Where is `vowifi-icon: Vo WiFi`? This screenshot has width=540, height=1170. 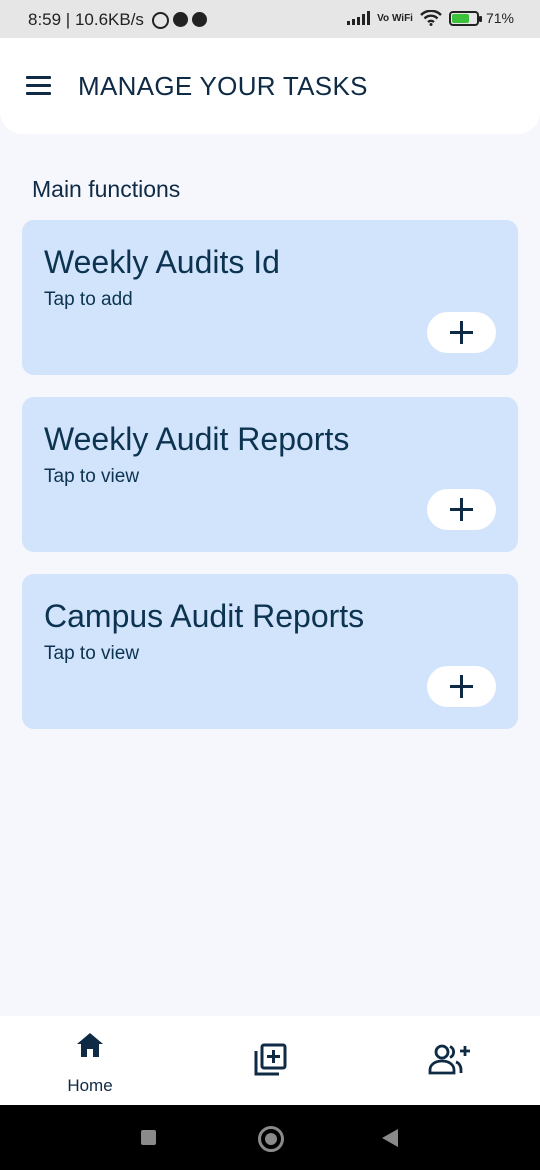 vowifi-icon: Vo WiFi is located at coordinates (395, 18).